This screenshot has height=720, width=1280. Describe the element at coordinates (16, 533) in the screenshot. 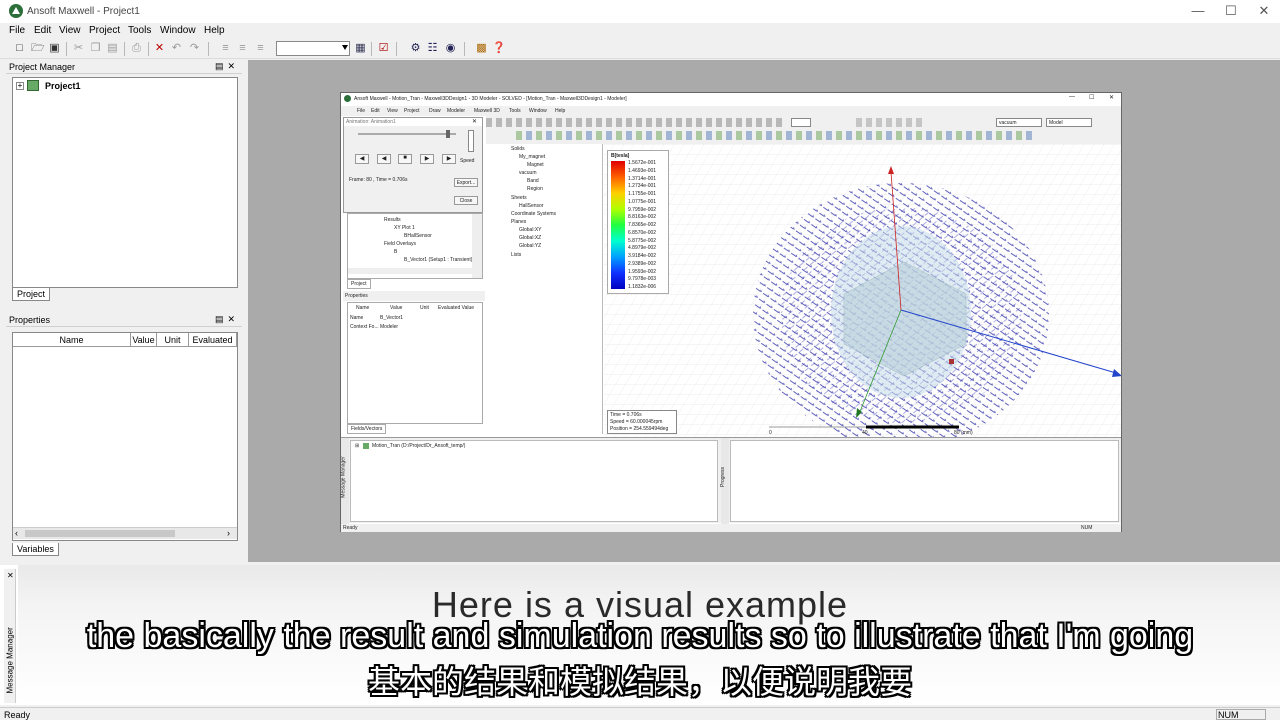

I see `scroll-left-icon: ‹` at that location.